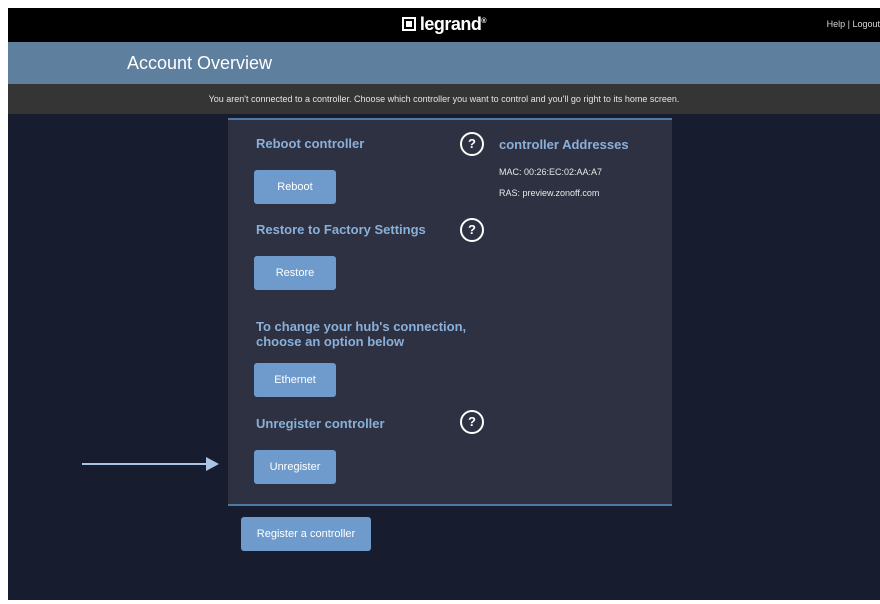 Image resolution: width=880 pixels, height=604 pixels. What do you see at coordinates (444, 63) in the screenshot?
I see `title-bar: Account Overview` at bounding box center [444, 63].